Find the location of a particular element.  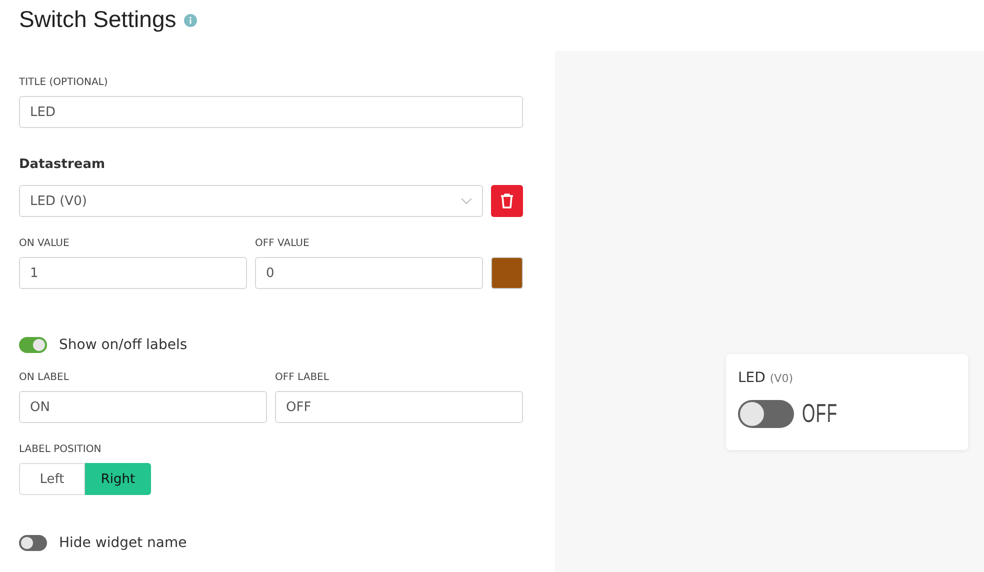

segment-button: Left is located at coordinates (52, 479).